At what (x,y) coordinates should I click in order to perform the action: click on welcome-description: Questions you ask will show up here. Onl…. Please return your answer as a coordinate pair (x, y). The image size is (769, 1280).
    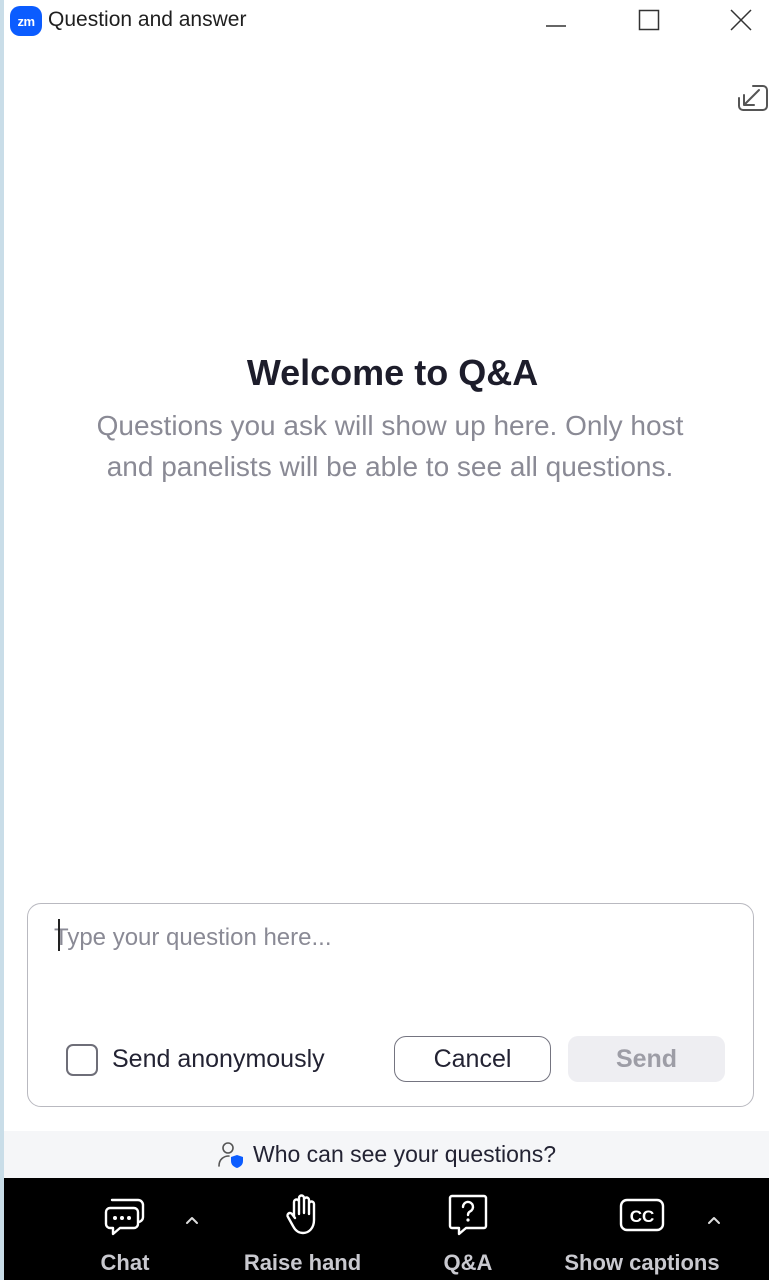
    Looking at the image, I should click on (390, 446).